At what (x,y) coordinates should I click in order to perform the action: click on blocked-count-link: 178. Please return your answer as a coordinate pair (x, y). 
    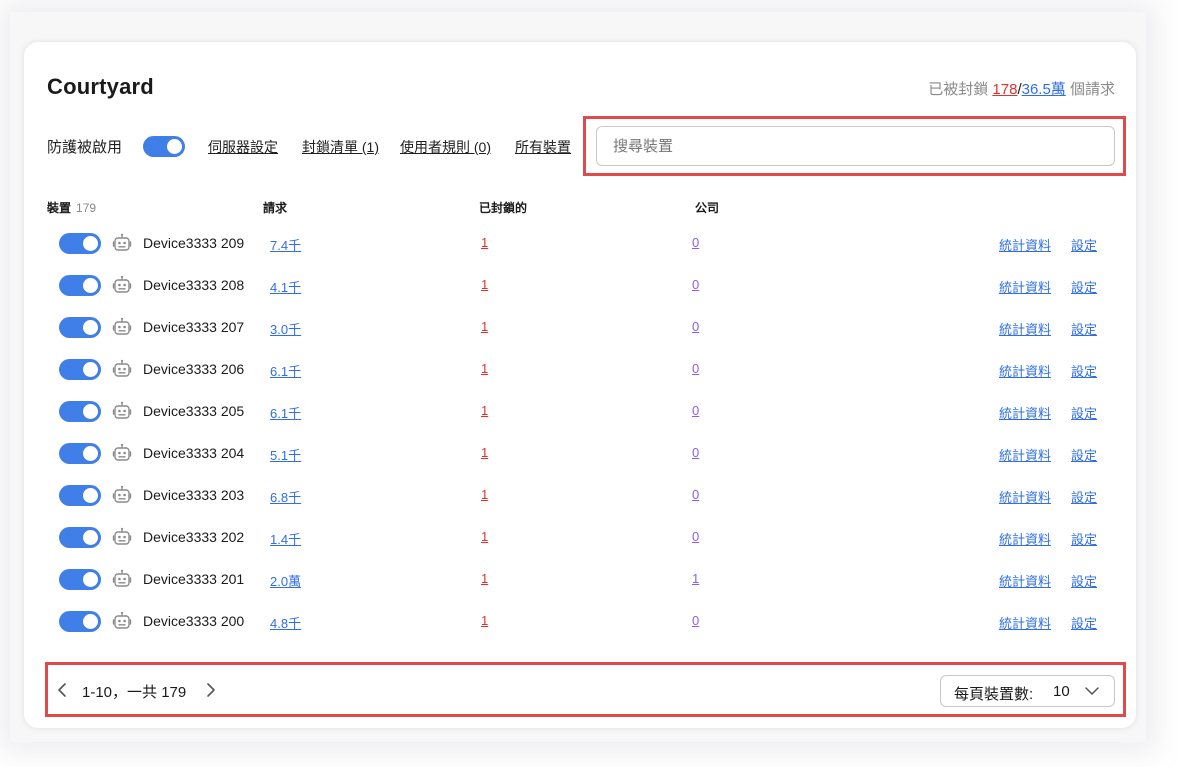
    Looking at the image, I should click on (1004, 89).